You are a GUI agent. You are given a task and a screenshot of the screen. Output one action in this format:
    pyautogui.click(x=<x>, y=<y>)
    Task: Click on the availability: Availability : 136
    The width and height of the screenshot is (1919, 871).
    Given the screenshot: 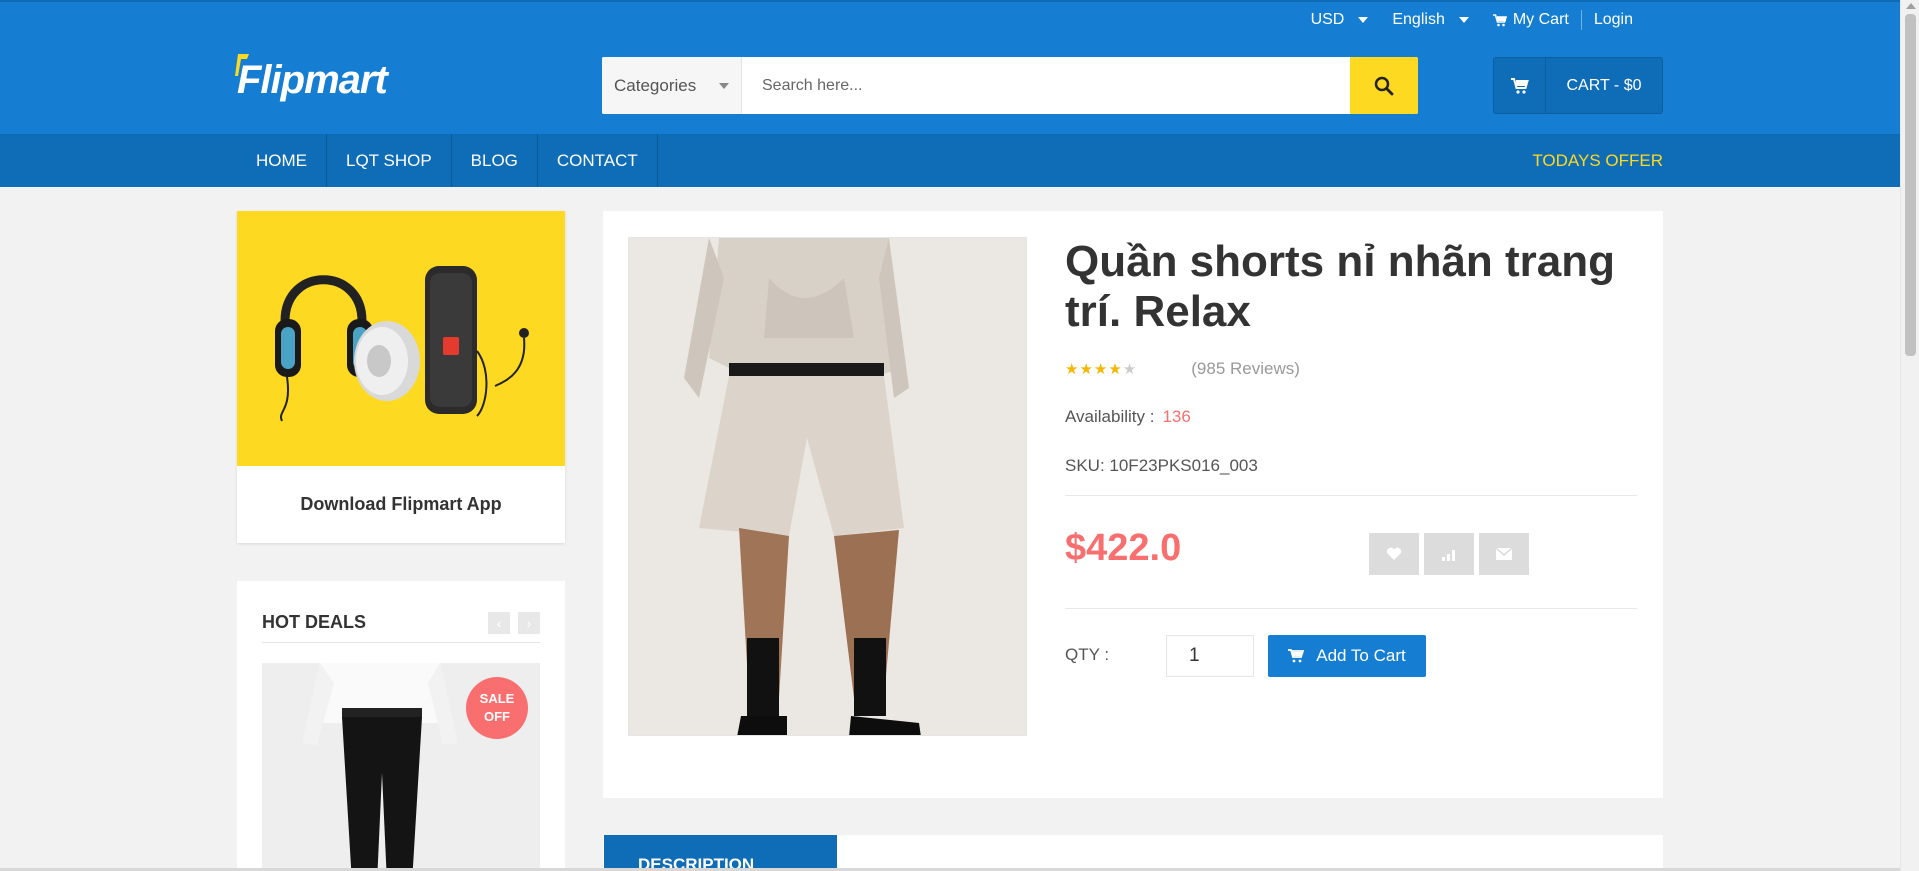 What is the action you would take?
    pyautogui.click(x=1128, y=417)
    